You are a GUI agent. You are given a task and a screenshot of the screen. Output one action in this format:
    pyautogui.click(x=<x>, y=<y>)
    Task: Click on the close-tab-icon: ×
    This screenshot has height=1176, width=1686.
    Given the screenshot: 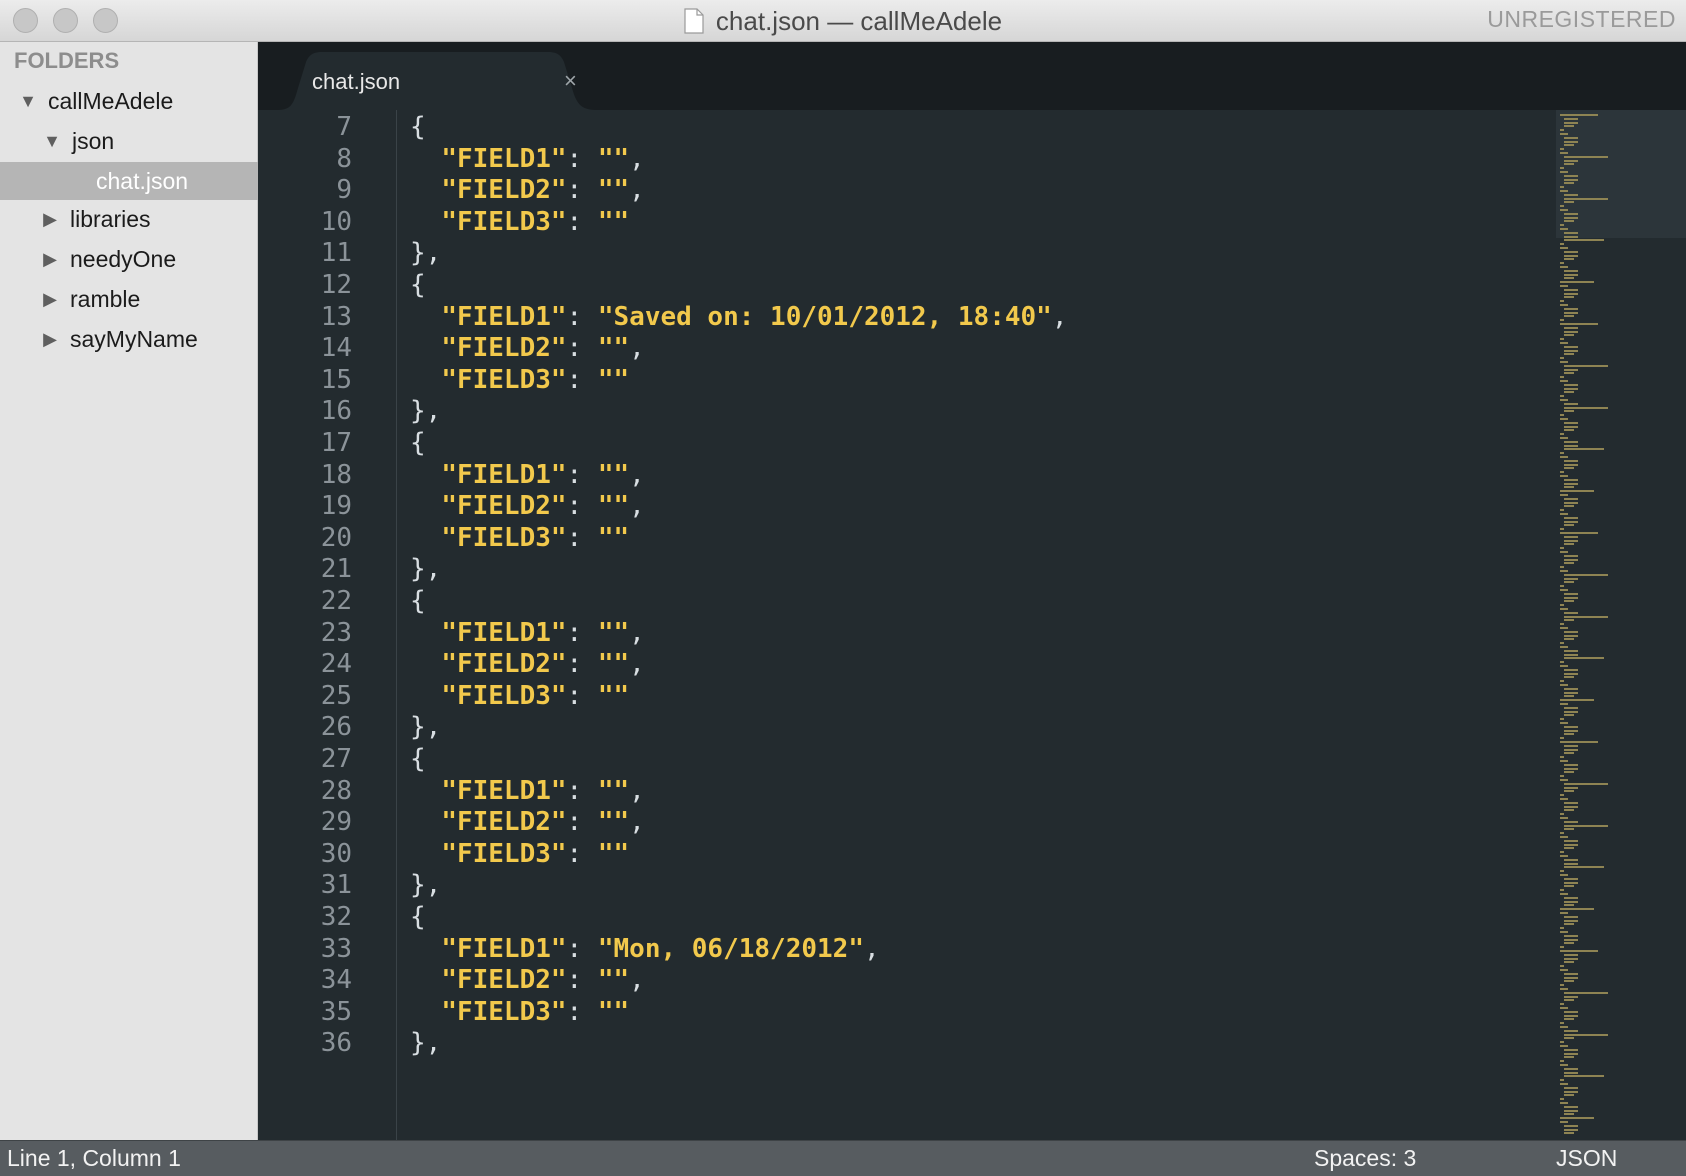 What is the action you would take?
    pyautogui.click(x=570, y=81)
    